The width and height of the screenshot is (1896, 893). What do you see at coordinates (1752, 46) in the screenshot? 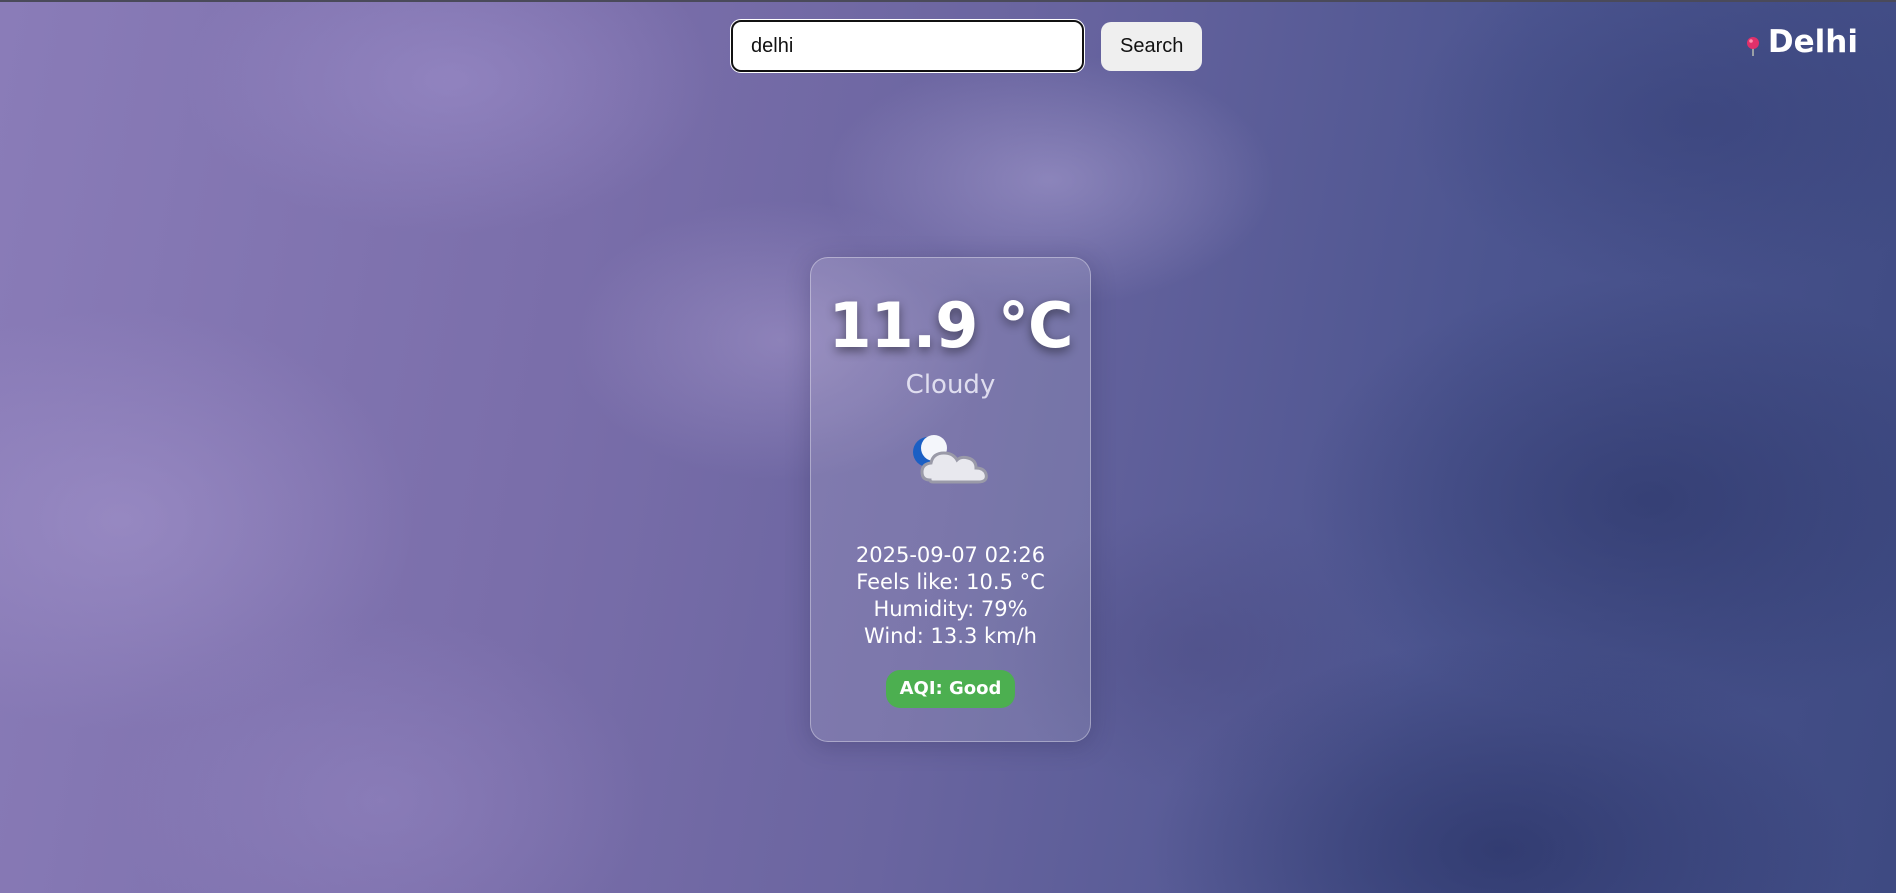
I see `location-pin-icon` at bounding box center [1752, 46].